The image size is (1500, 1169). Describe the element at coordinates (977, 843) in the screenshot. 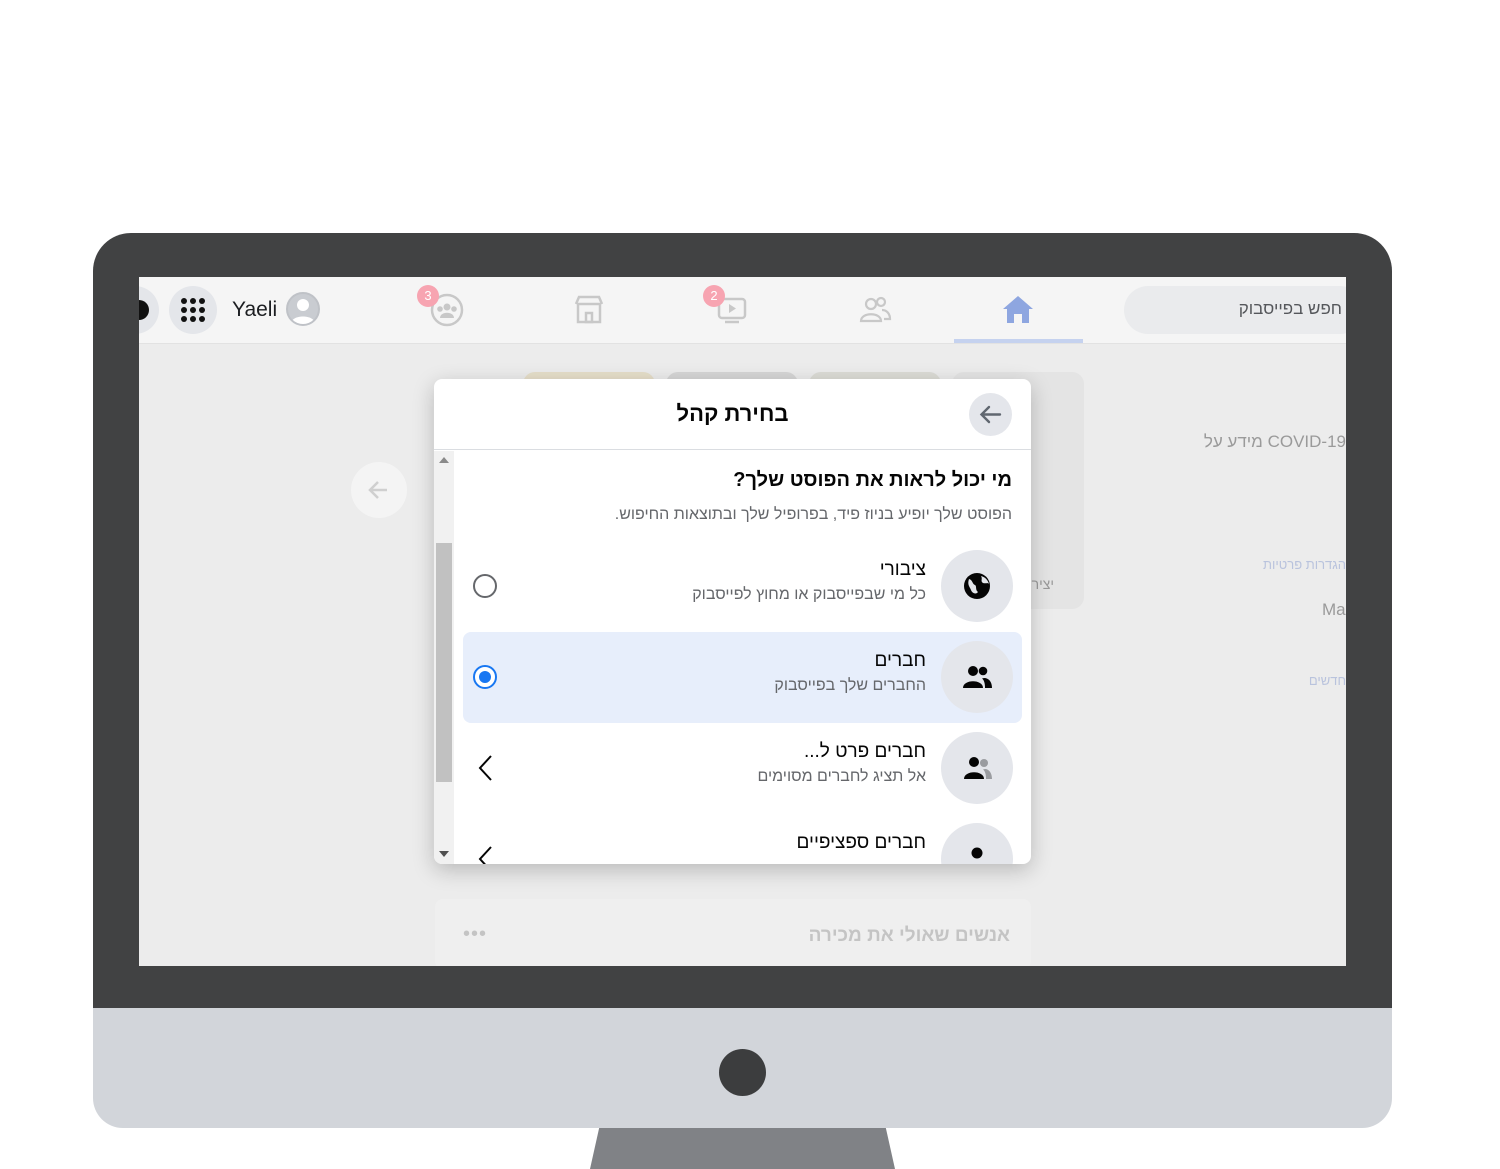

I see `person-icon` at that location.